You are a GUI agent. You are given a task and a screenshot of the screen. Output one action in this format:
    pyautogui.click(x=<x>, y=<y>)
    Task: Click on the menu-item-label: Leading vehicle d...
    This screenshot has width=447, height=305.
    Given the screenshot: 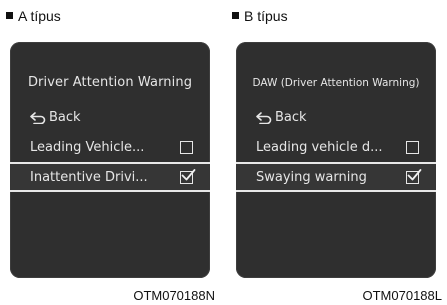 What is the action you would take?
    pyautogui.click(x=319, y=147)
    